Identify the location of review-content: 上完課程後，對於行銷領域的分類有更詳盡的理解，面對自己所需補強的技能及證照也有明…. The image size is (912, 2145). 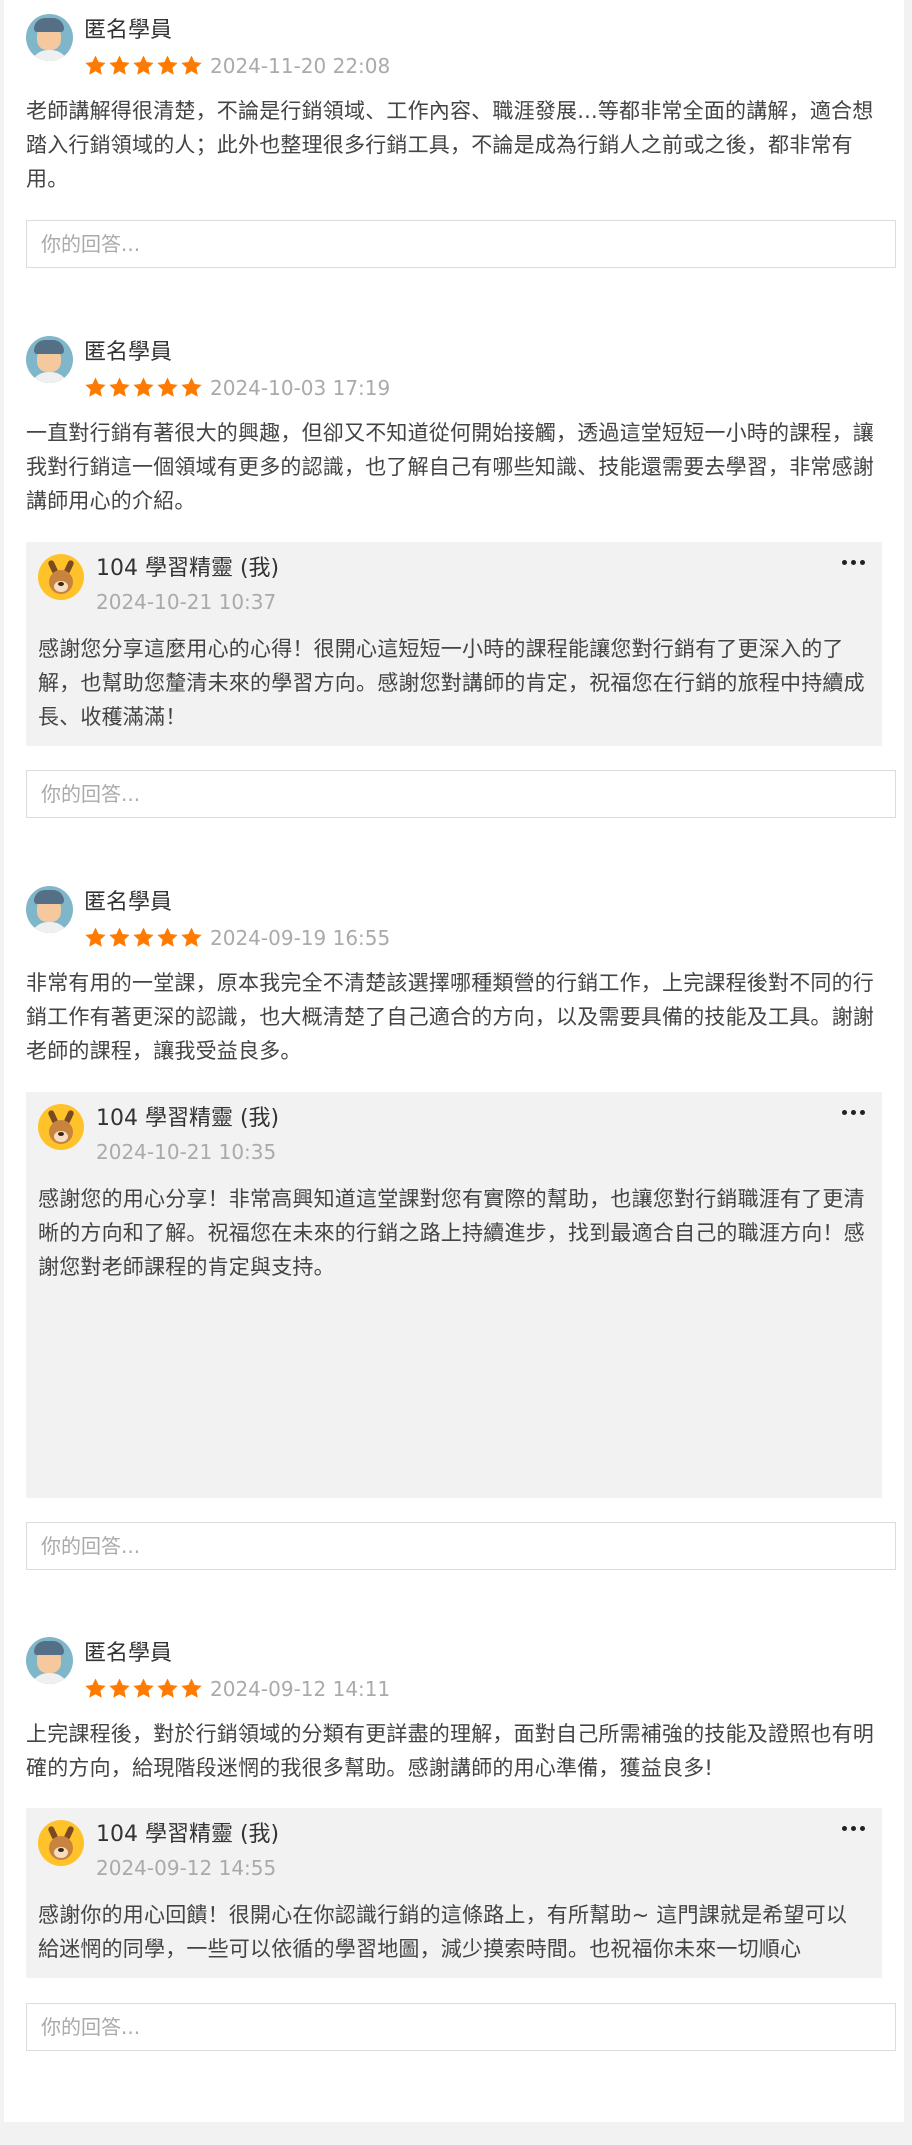
(450, 1751).